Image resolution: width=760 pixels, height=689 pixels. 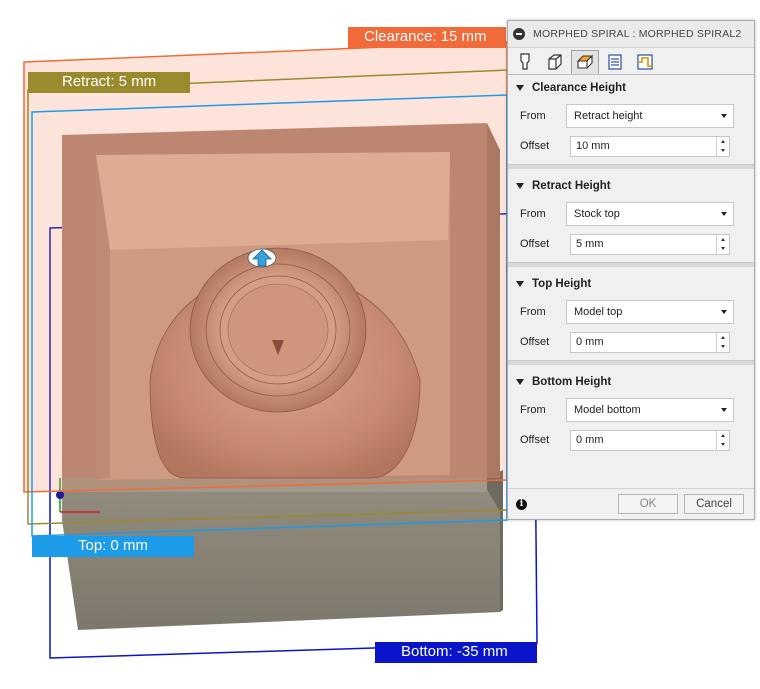 What do you see at coordinates (562, 284) in the screenshot?
I see `section-title: Top Height` at bounding box center [562, 284].